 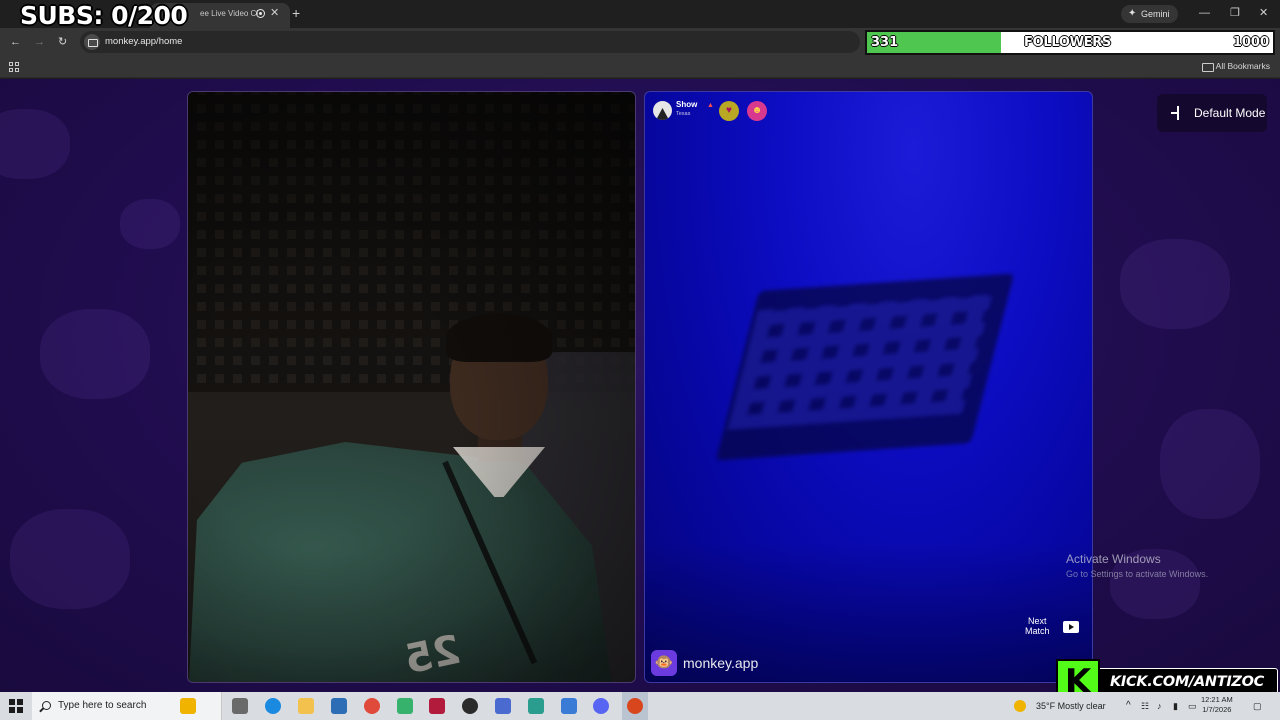 I want to click on obs-icon, so click(x=635, y=706).